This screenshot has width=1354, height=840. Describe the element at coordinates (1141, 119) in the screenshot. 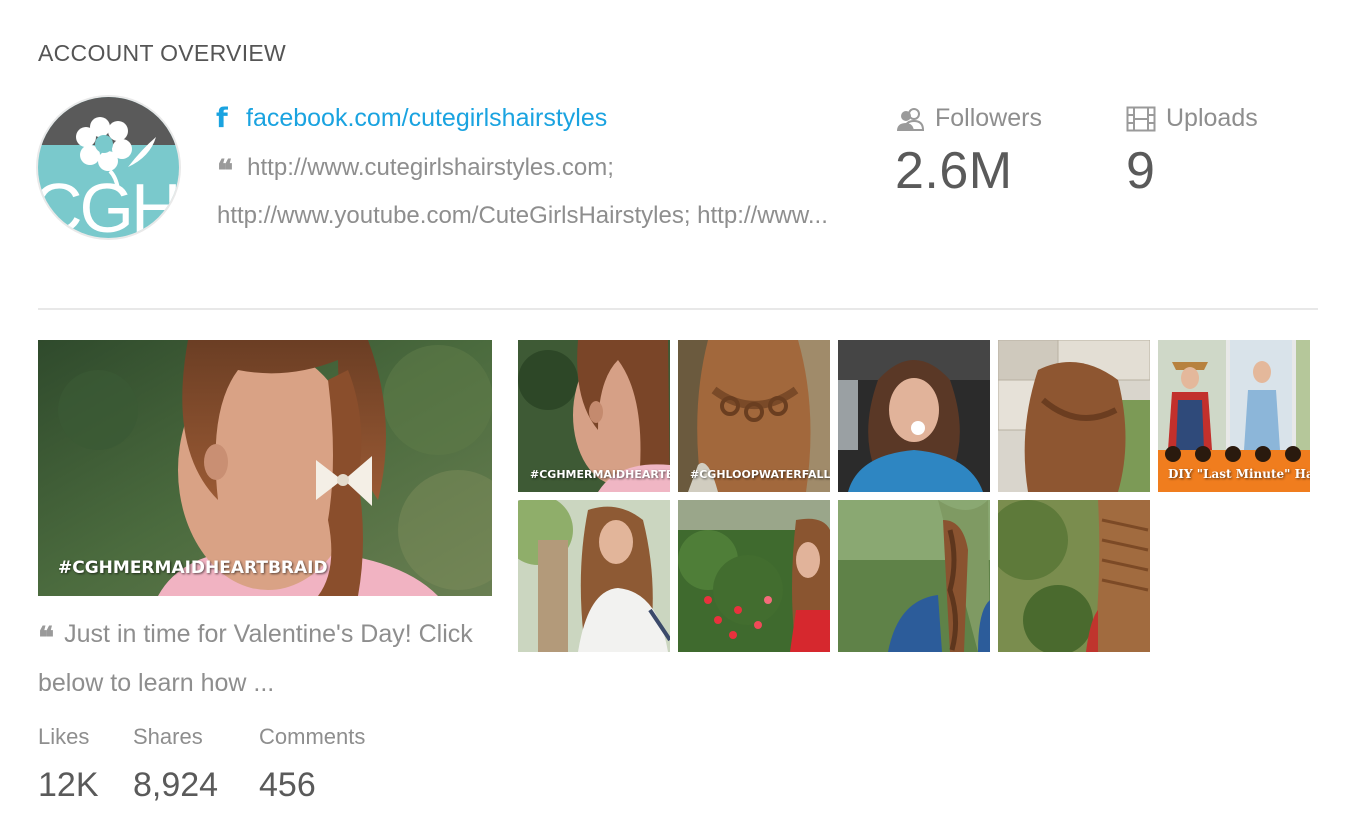

I see `film-icon` at that location.